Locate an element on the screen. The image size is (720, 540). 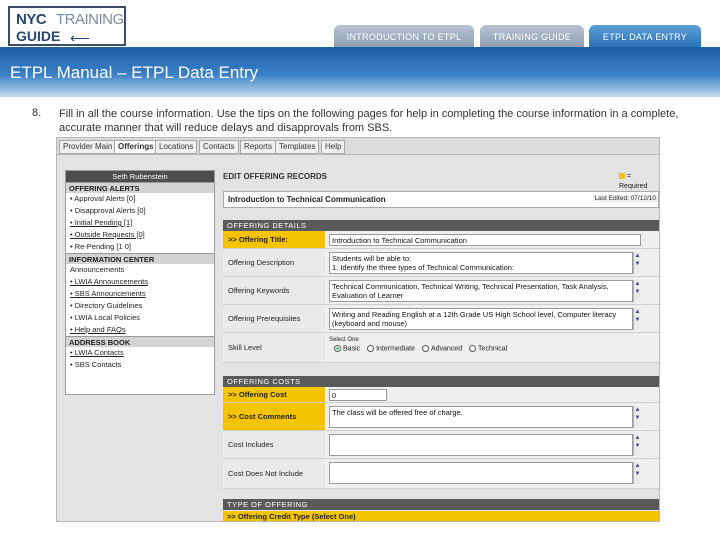
section-offering-costs: OFFERING COSTS is located at coordinates (441, 381).